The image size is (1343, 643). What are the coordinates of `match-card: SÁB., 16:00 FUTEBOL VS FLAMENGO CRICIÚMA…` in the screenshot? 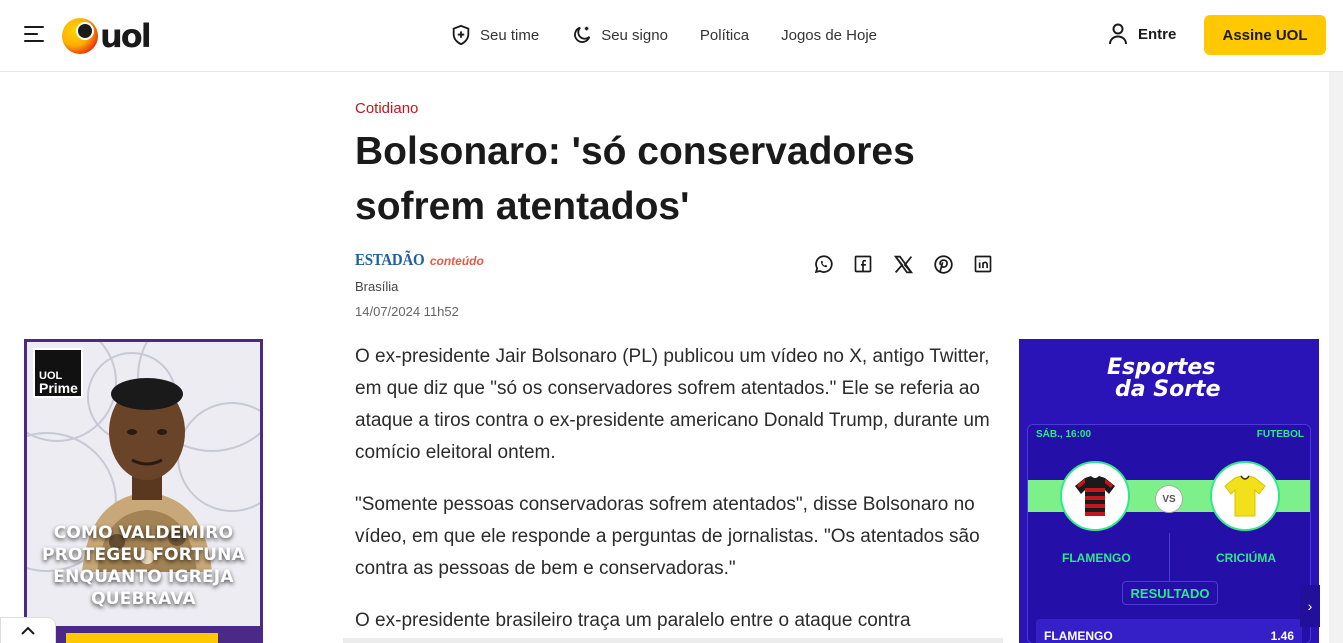 It's located at (1169, 533).